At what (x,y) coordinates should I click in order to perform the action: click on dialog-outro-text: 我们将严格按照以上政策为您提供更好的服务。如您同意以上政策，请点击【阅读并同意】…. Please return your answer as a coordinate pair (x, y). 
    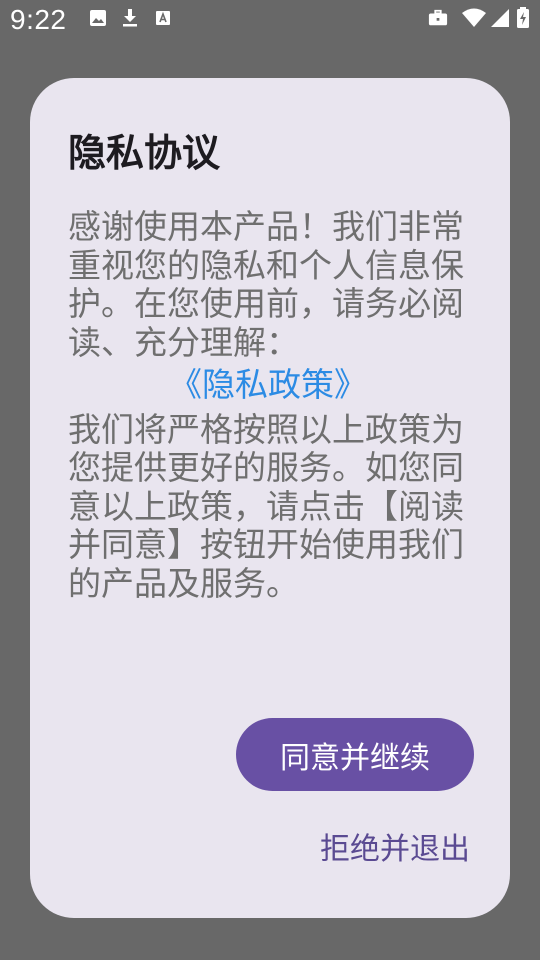
    Looking at the image, I should click on (266, 506).